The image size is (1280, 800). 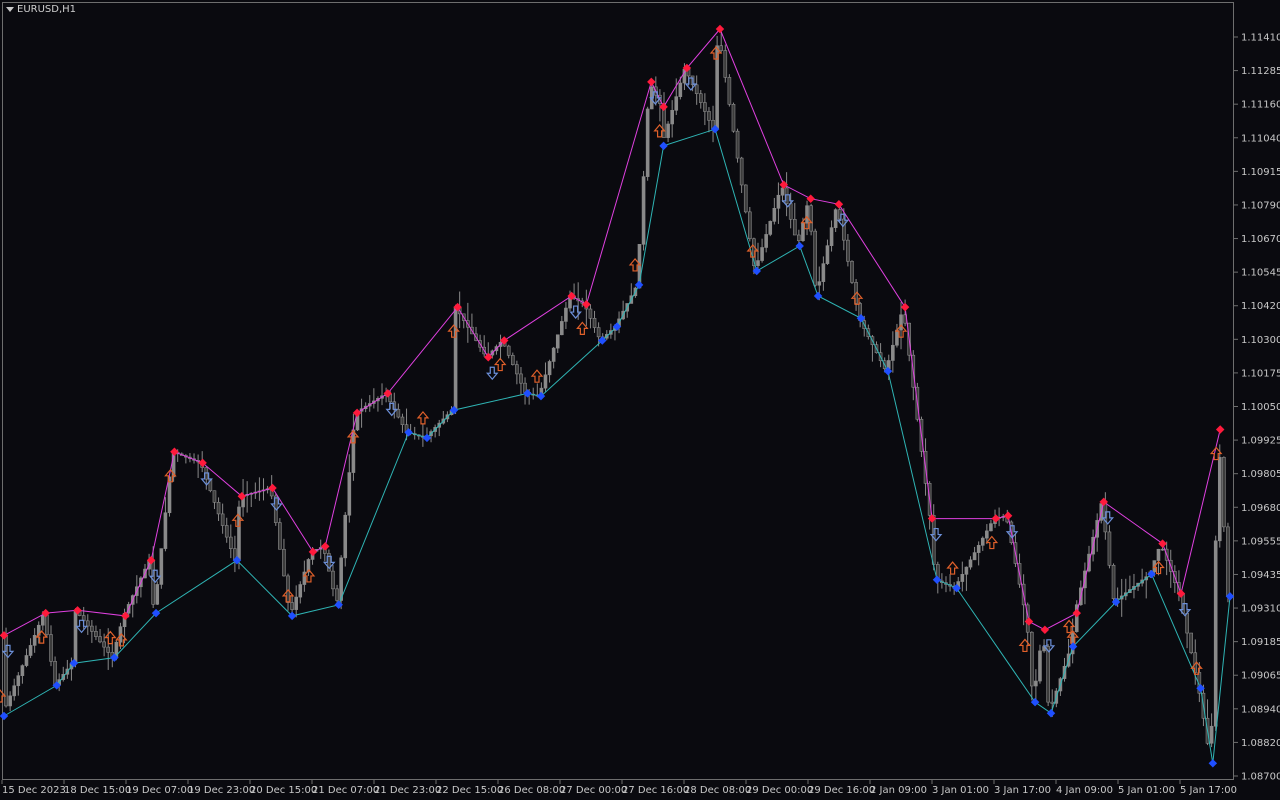 What do you see at coordinates (41, 9) in the screenshot?
I see `chart-title: EURUSD,H1` at bounding box center [41, 9].